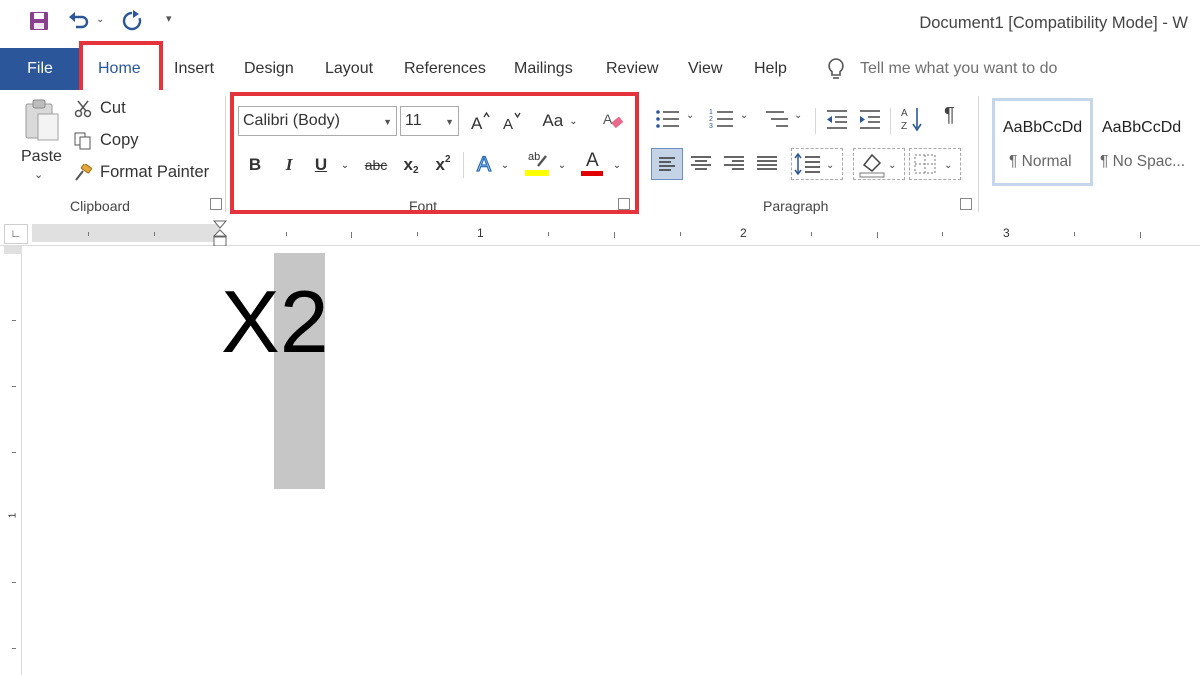  I want to click on tab-design: Design, so click(269, 69).